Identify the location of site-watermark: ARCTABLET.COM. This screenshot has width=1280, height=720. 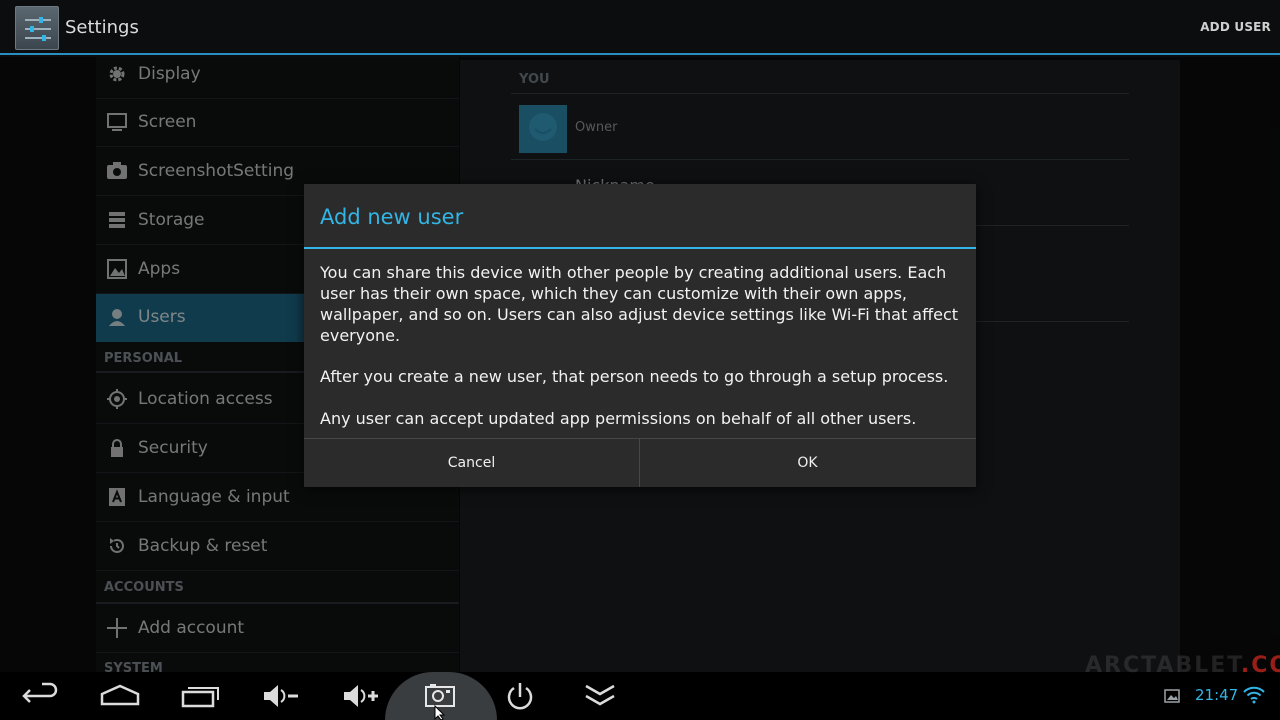
(1182, 665).